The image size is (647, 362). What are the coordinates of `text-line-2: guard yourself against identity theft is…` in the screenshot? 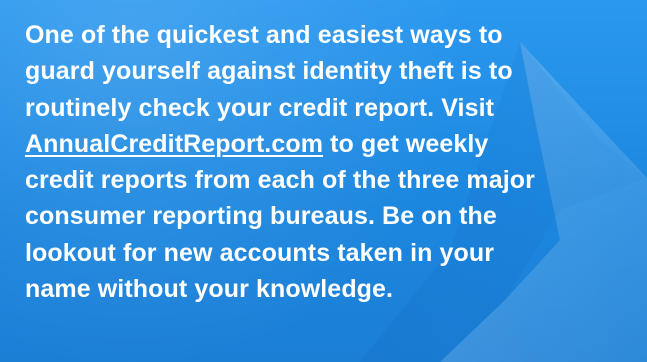 It's located at (269, 71).